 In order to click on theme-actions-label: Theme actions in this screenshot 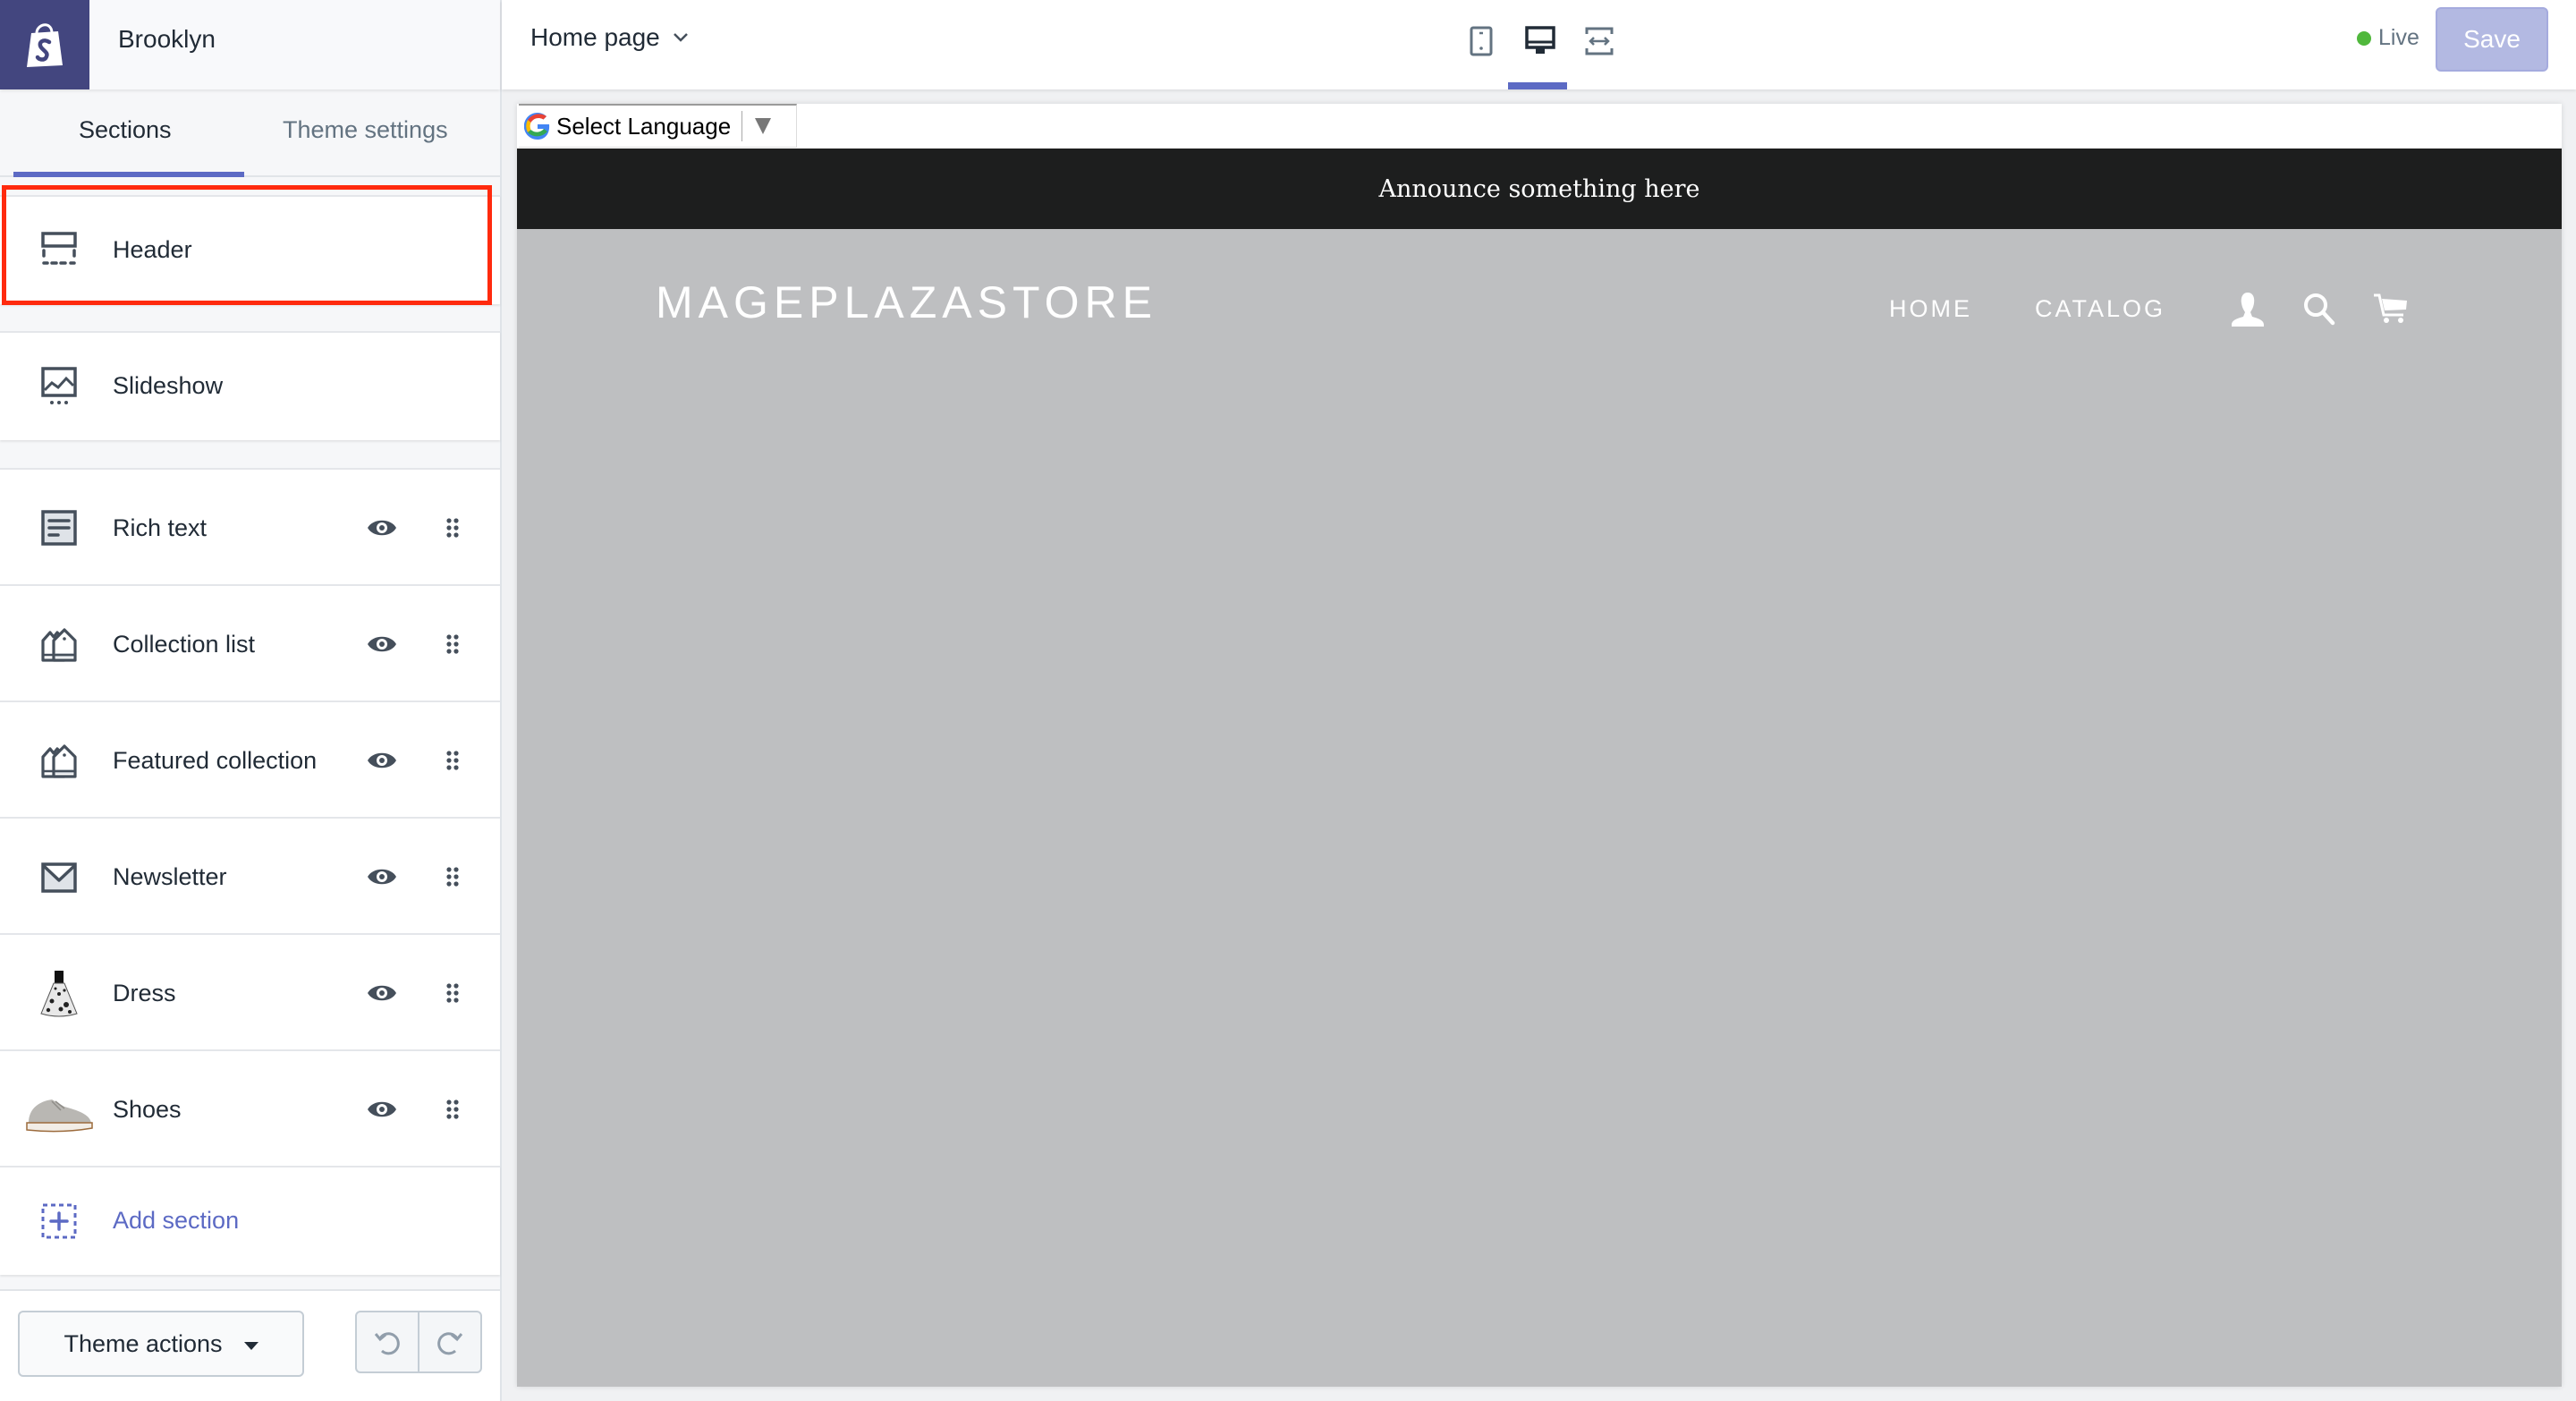, I will do `click(143, 1343)`.